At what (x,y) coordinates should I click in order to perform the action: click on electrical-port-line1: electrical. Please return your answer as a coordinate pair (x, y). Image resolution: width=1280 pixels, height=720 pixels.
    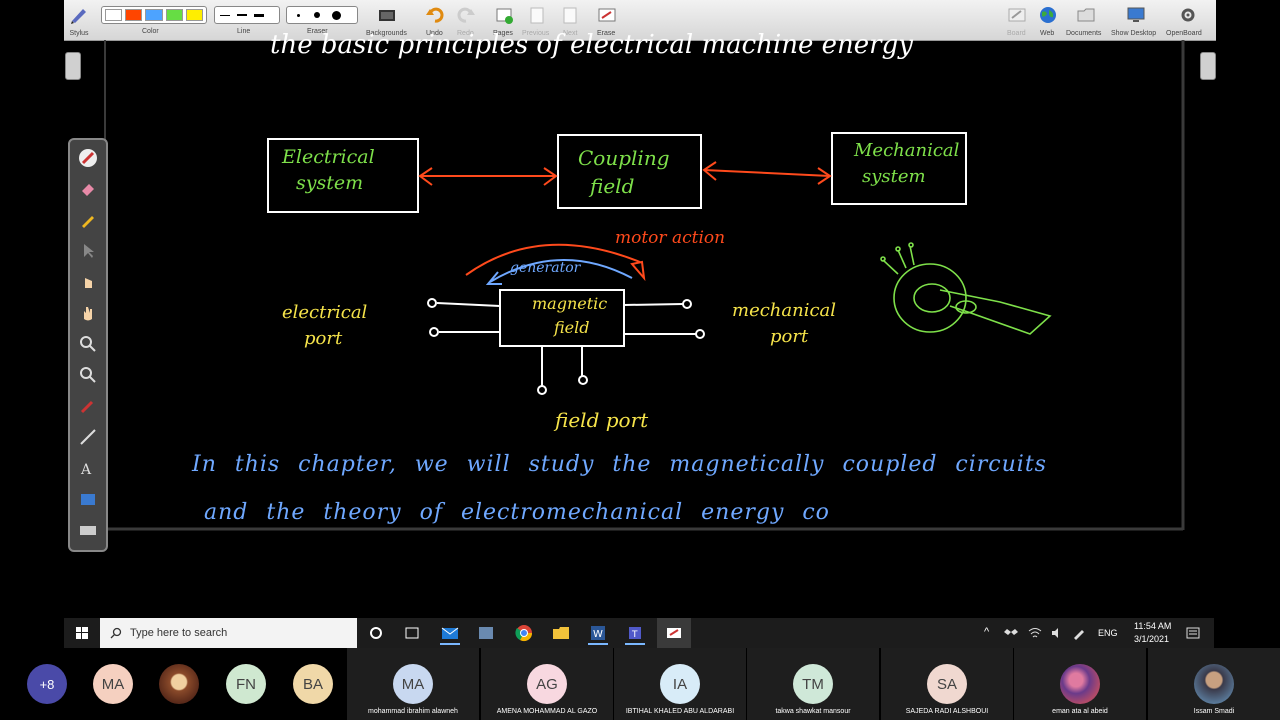
    Looking at the image, I should click on (325, 312).